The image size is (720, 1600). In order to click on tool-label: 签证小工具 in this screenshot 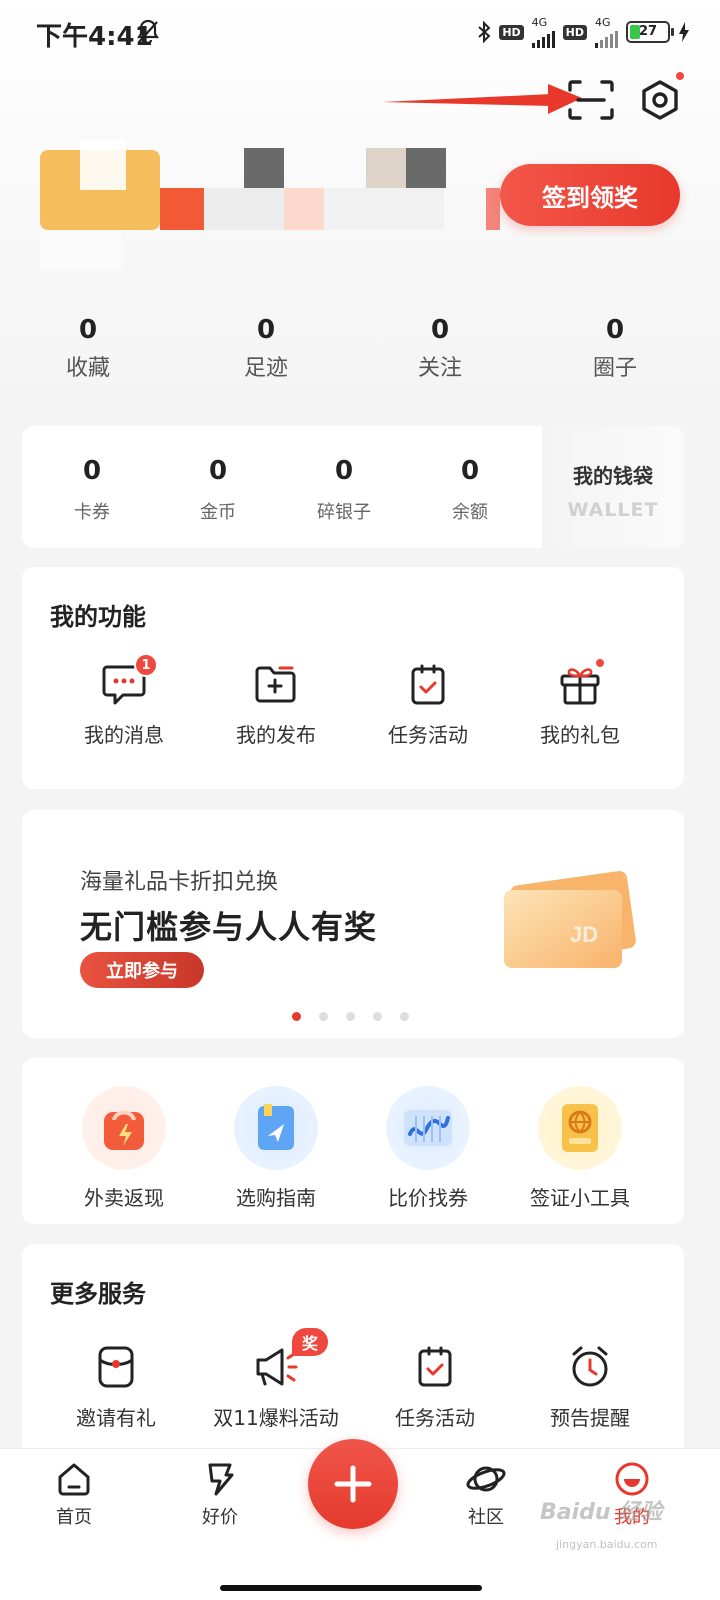, I will do `click(580, 1198)`.